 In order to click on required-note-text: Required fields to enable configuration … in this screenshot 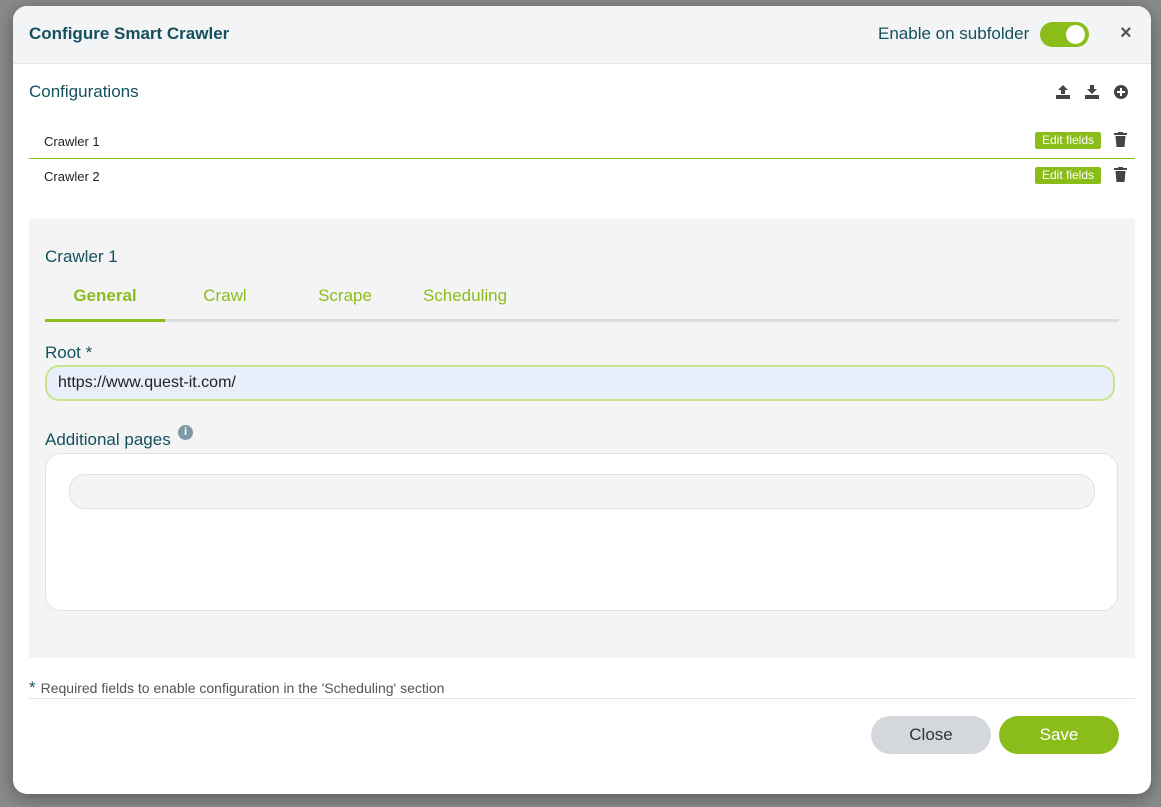, I will do `click(242, 688)`.